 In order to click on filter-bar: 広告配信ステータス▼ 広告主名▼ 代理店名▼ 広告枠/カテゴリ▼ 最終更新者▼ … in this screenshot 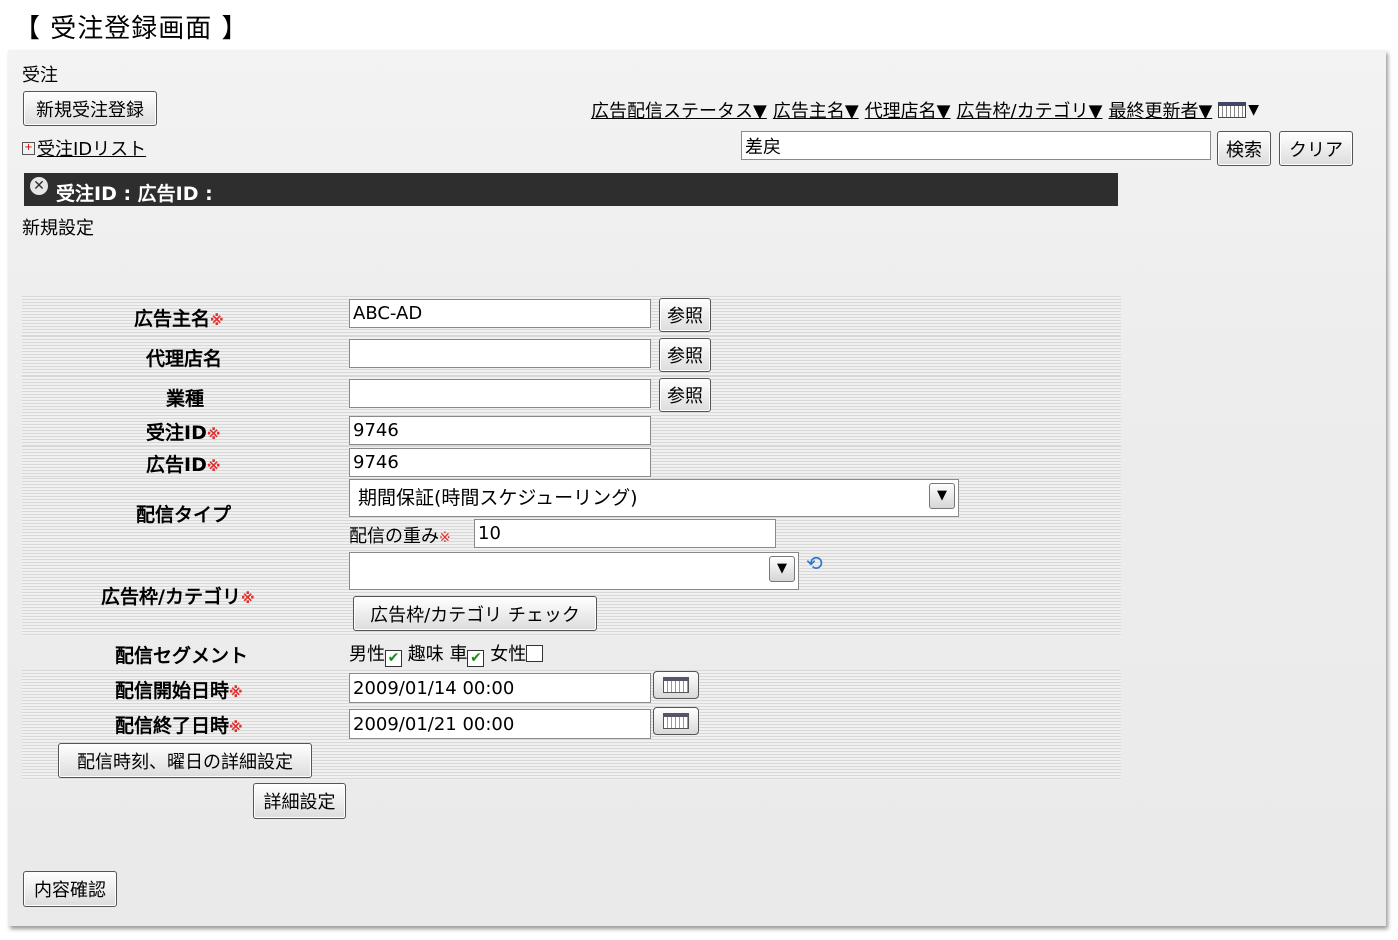, I will do `click(925, 110)`.